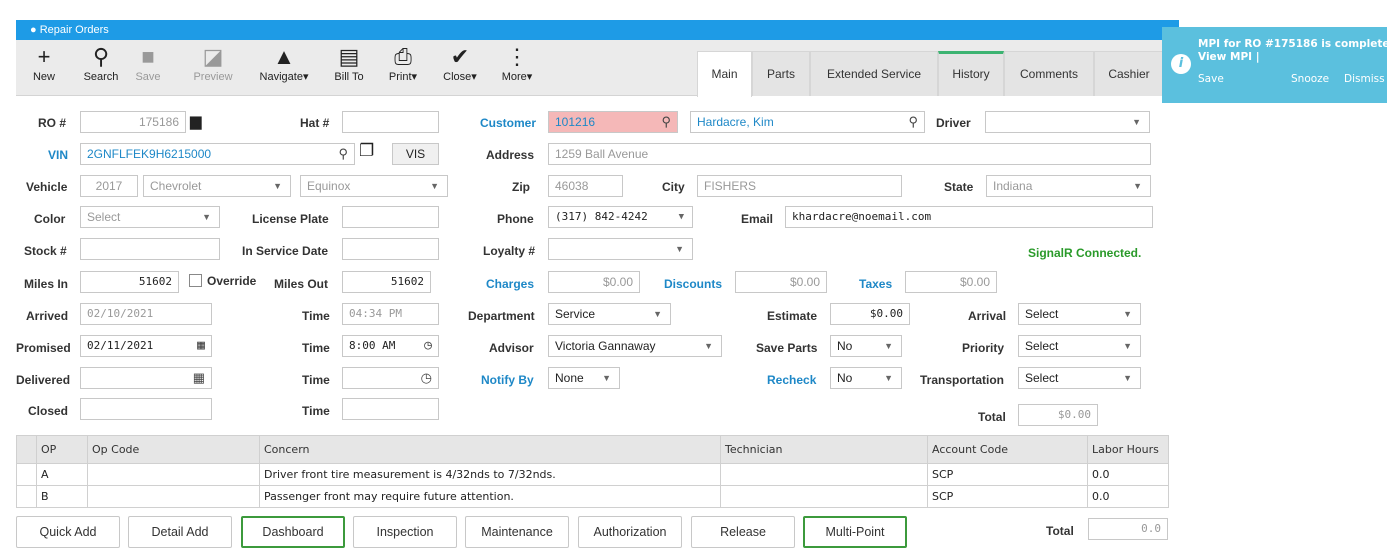  What do you see at coordinates (1364, 79) in the screenshot?
I see `toast-dismiss-button: Dismiss` at bounding box center [1364, 79].